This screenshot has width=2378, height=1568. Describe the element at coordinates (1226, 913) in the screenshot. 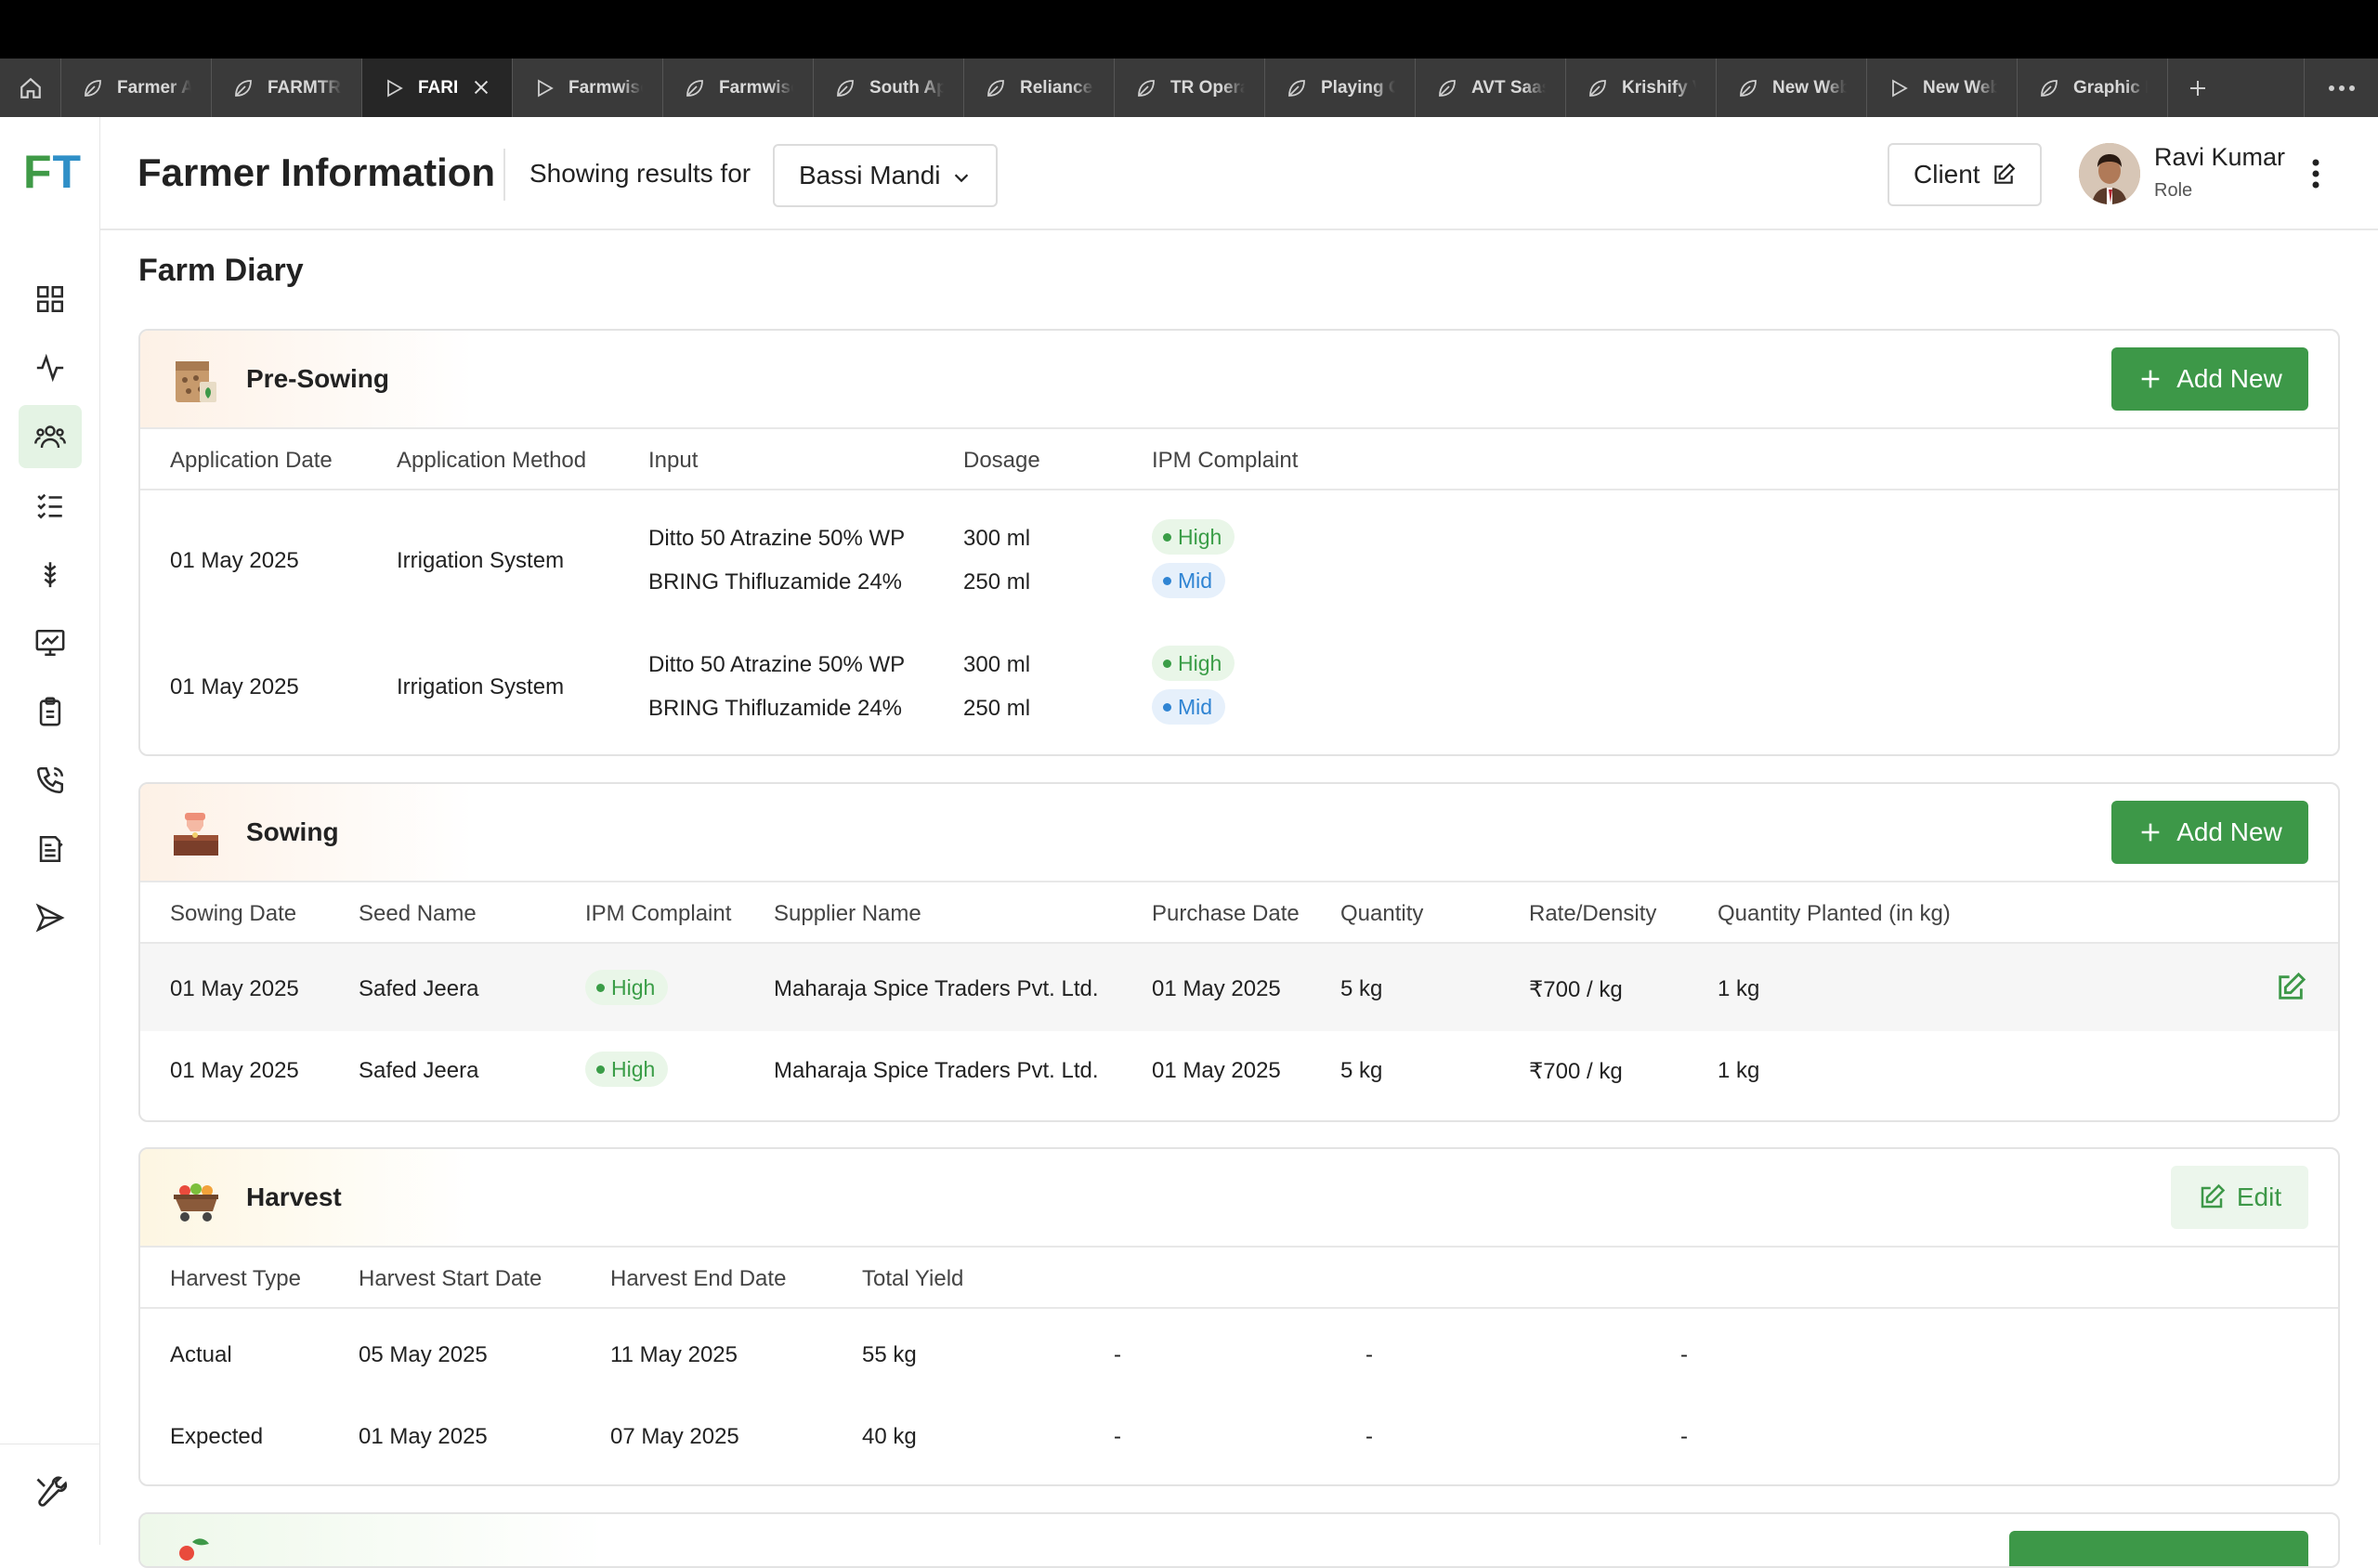

I see `col-purchase-date: Purchase Date` at that location.